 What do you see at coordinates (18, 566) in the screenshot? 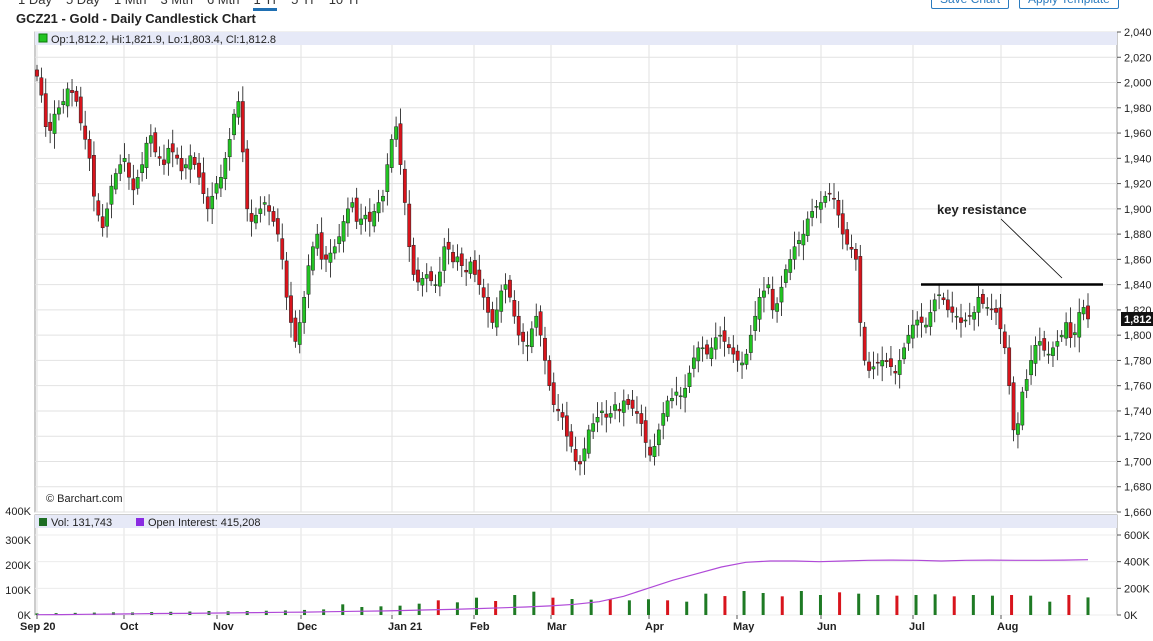
I see `vol-left-tick-label: 200K` at bounding box center [18, 566].